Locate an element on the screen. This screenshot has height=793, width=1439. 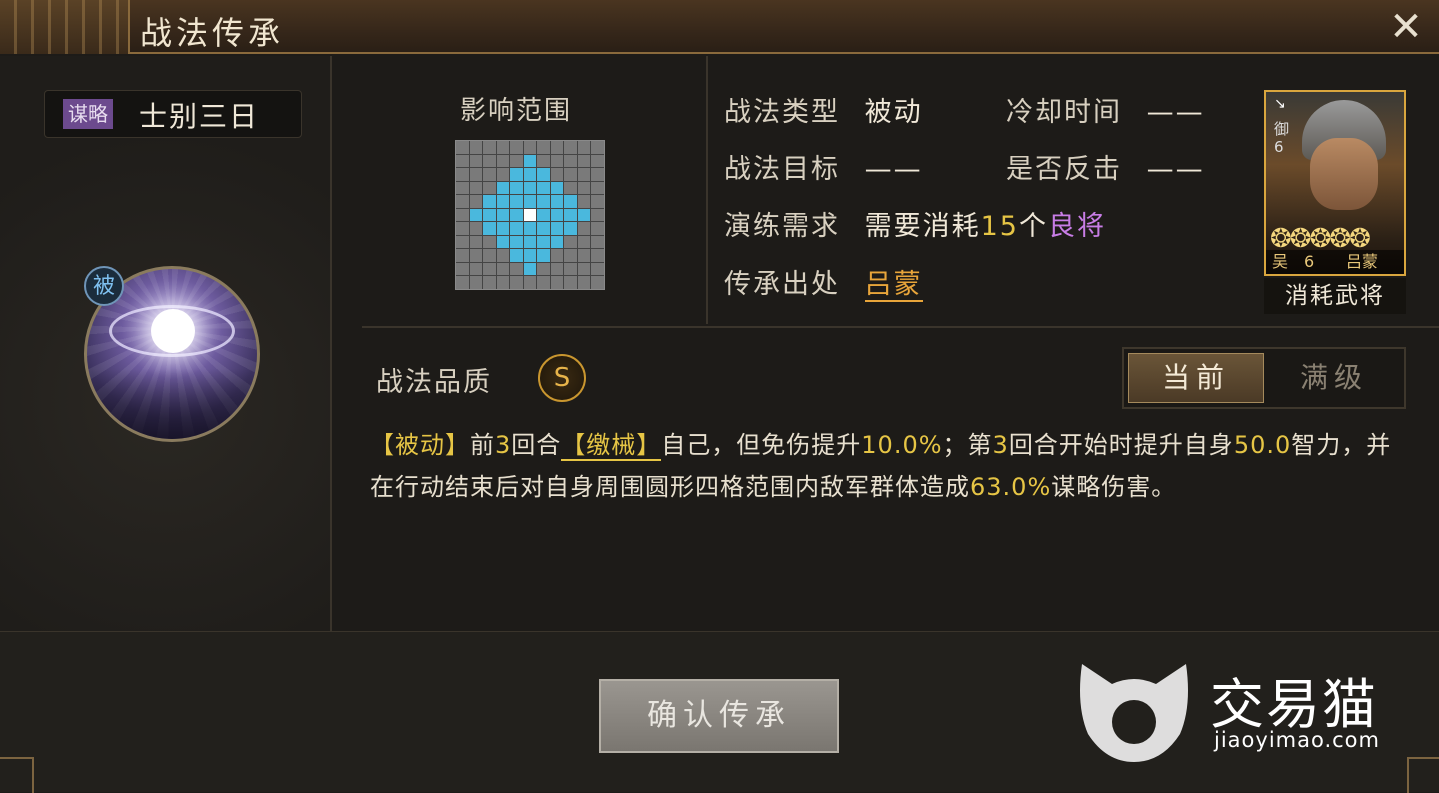
hero-portrait is located at coordinates (1344, 174).